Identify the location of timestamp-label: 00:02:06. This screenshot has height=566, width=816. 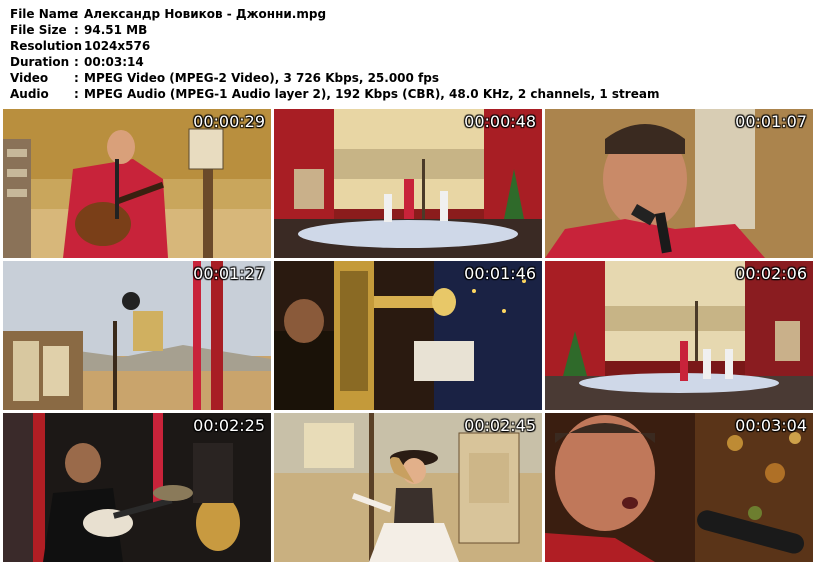
(771, 273).